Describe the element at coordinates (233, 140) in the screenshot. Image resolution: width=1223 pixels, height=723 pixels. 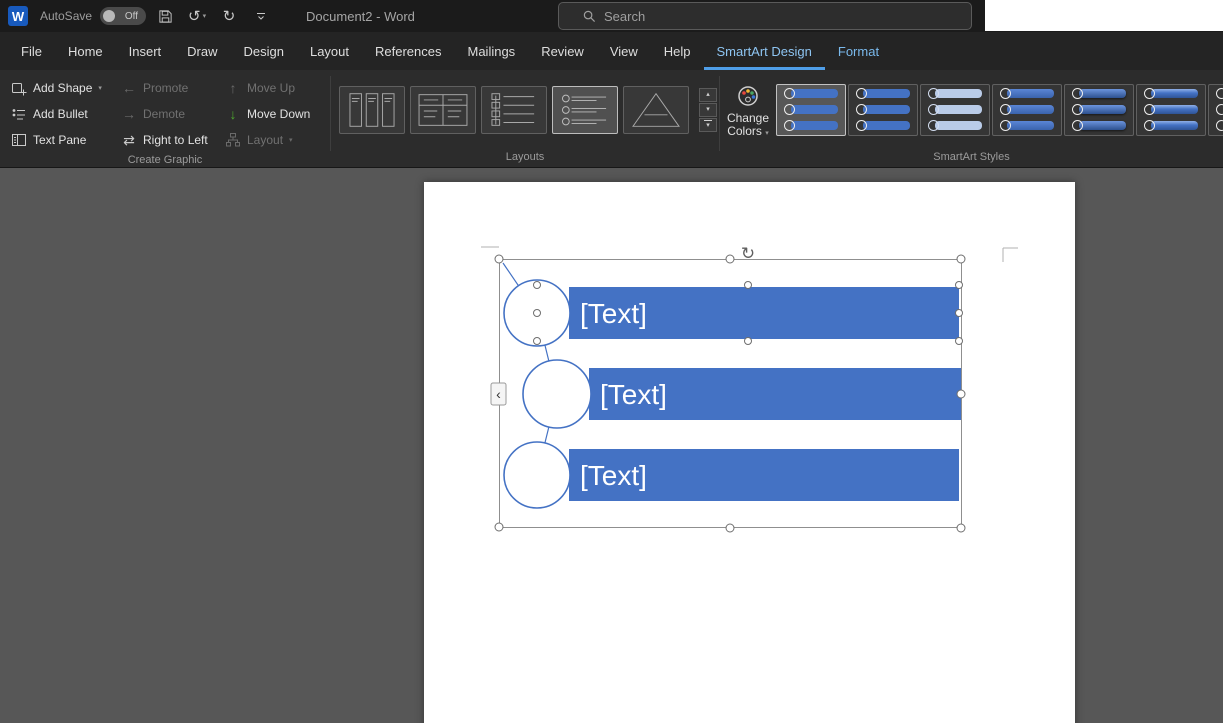
I see `org-chart-icon` at that location.